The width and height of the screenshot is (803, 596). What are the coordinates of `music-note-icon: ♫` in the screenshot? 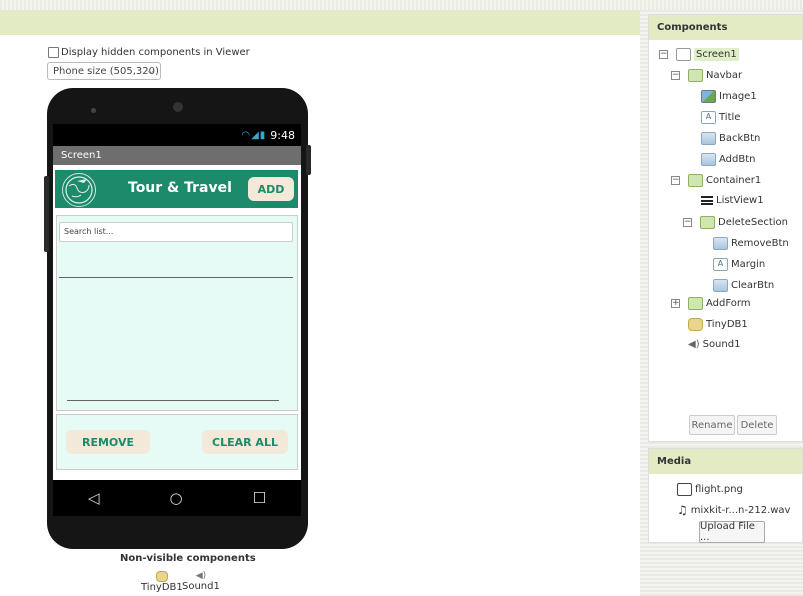 It's located at (682, 510).